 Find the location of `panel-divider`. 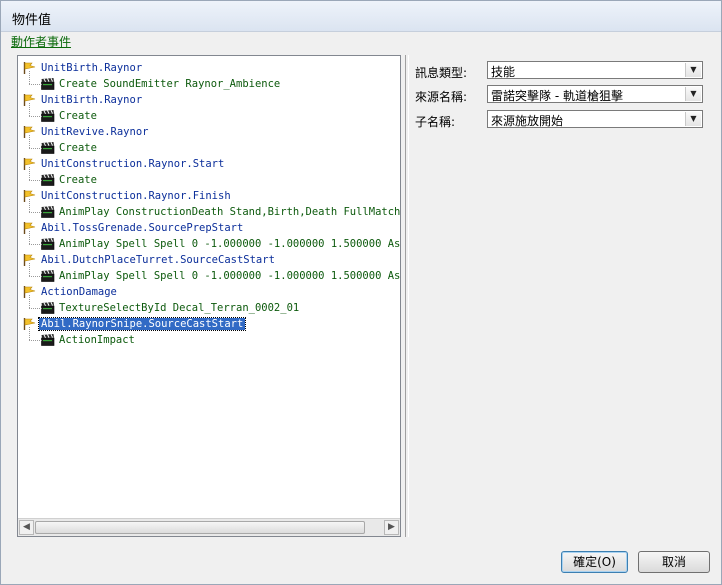

panel-divider is located at coordinates (407, 296).